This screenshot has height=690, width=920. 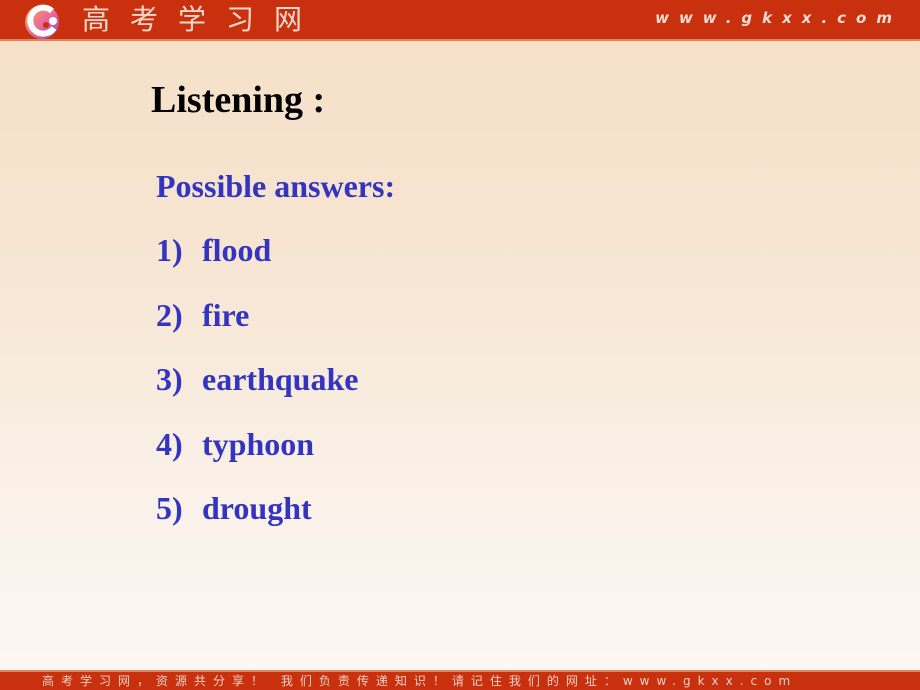 I want to click on answer-item: 3) earthquake, so click(x=257, y=393).